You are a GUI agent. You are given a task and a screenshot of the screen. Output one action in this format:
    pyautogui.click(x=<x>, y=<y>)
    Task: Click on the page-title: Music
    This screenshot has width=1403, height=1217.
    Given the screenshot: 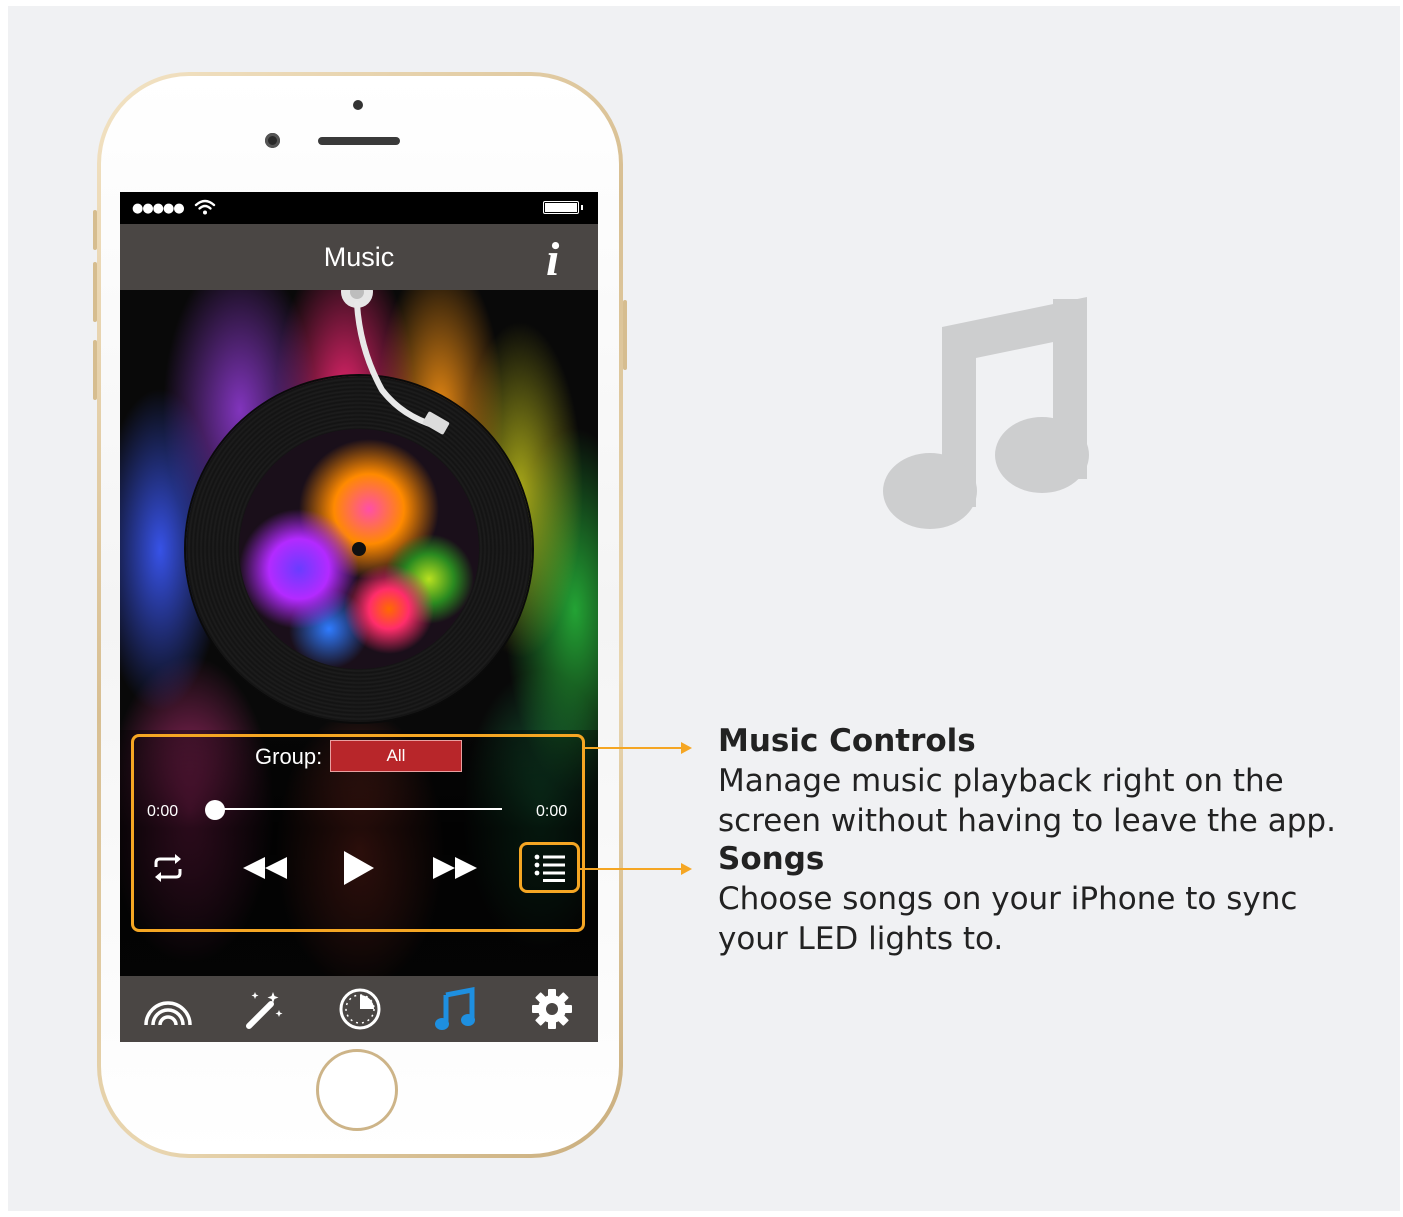 What is the action you would take?
    pyautogui.click(x=359, y=257)
    